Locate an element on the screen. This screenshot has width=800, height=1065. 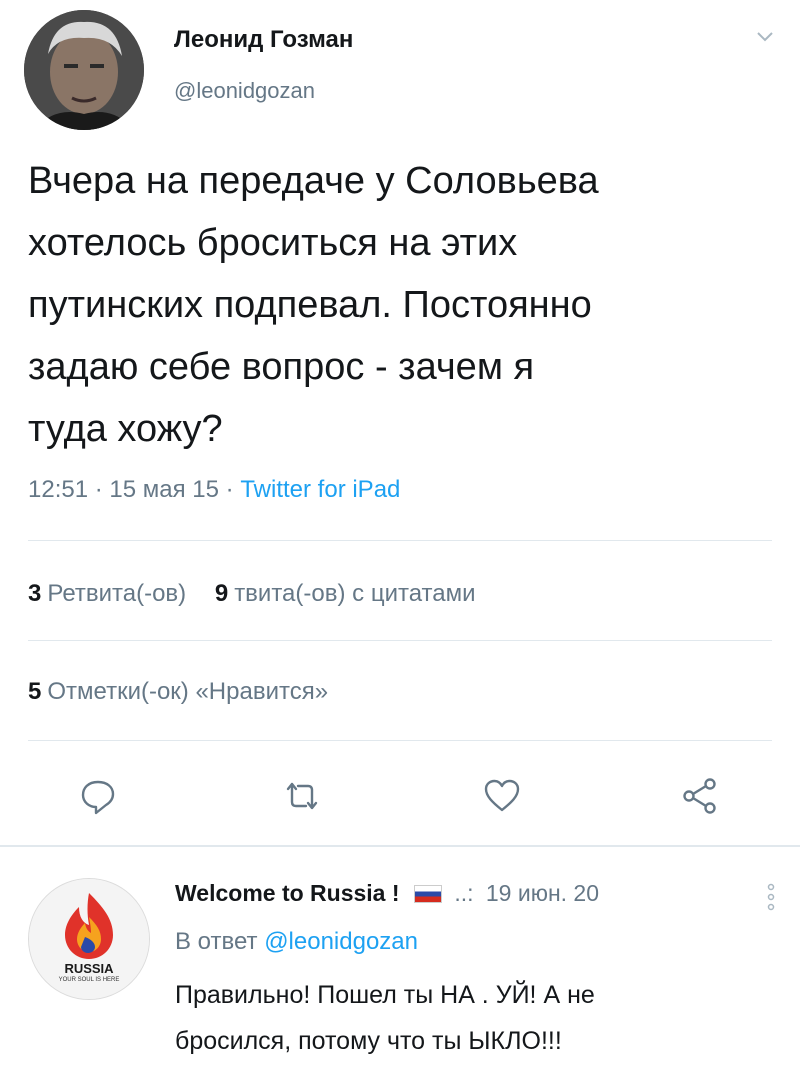
tweet-time: 12:51 is located at coordinates (58, 489).